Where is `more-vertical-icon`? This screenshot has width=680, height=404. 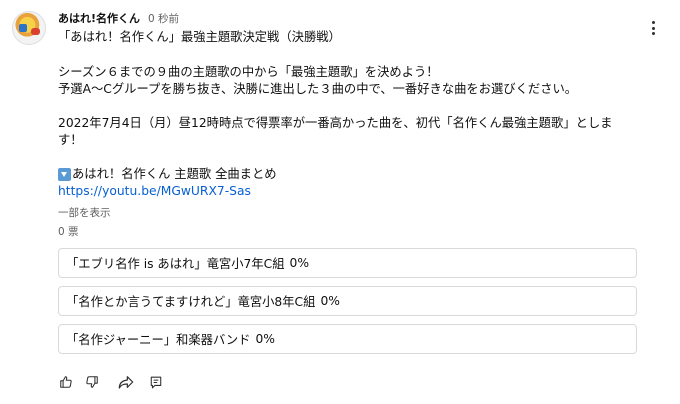 more-vertical-icon is located at coordinates (653, 28).